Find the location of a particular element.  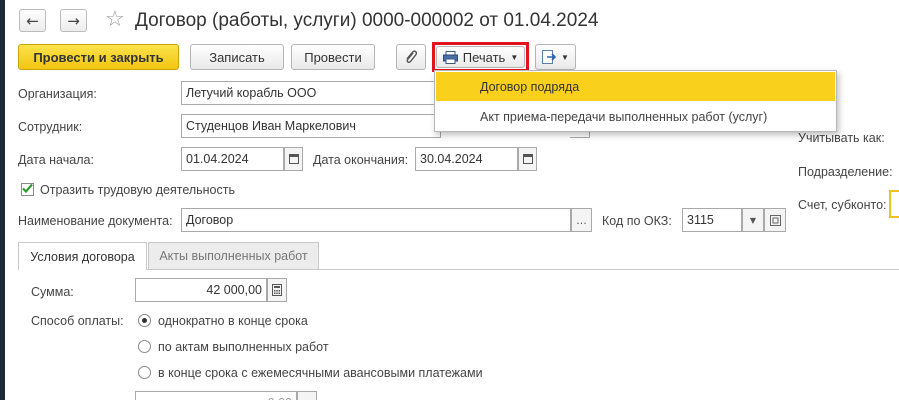

printer-icon is located at coordinates (450, 57).